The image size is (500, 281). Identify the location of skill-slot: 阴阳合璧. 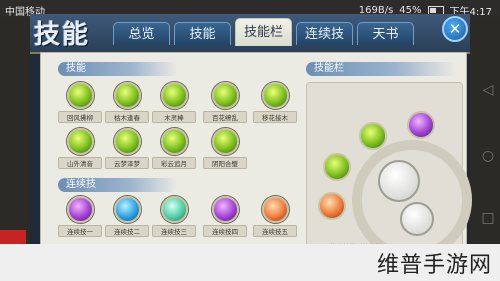
(225, 148).